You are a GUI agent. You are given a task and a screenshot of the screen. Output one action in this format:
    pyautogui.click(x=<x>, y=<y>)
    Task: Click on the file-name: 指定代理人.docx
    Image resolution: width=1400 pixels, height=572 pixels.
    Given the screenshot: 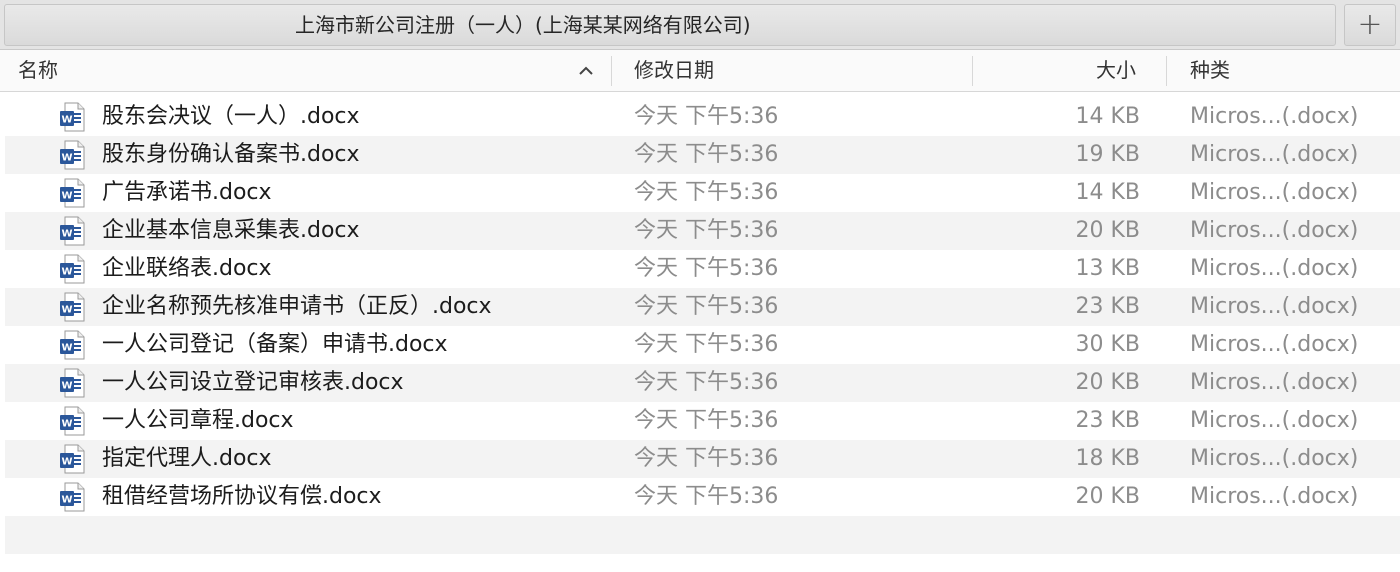 What is the action you would take?
    pyautogui.click(x=187, y=458)
    